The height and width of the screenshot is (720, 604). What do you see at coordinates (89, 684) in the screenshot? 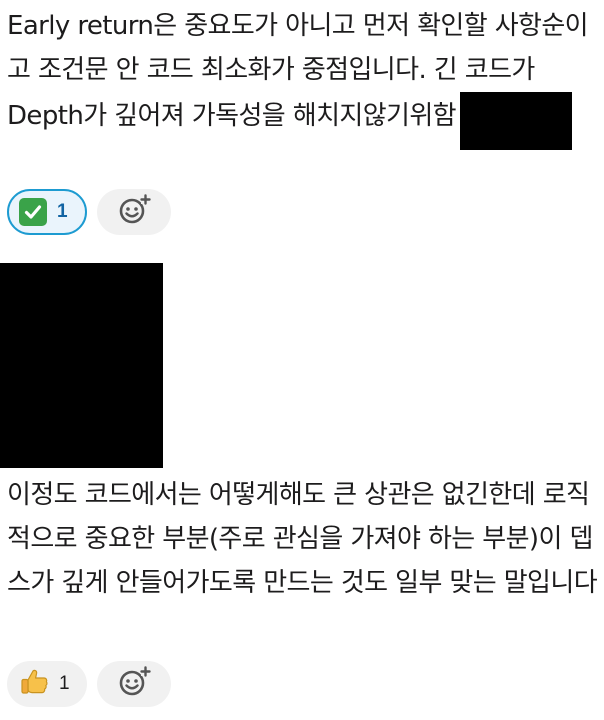
I see `message-2-reactions: 1` at bounding box center [89, 684].